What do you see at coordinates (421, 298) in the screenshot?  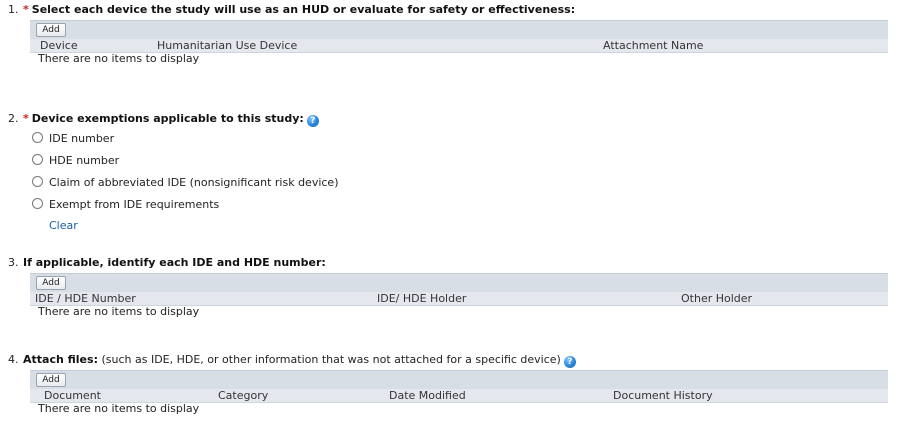 I see `column-header-ide-hde-holder: IDE/ HDE Holder` at bounding box center [421, 298].